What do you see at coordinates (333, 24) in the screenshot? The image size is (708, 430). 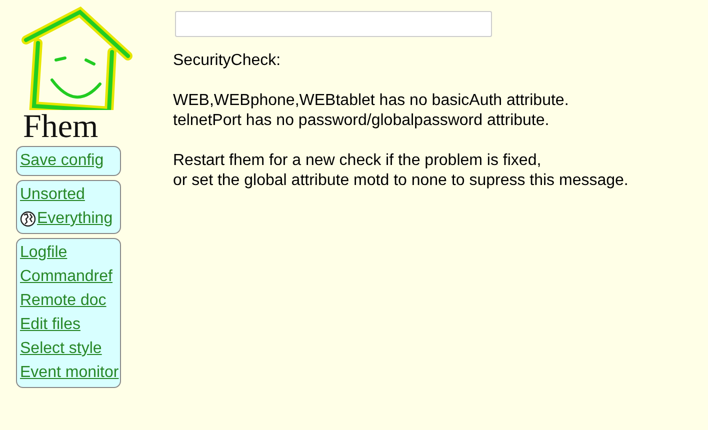 I see `command-field` at bounding box center [333, 24].